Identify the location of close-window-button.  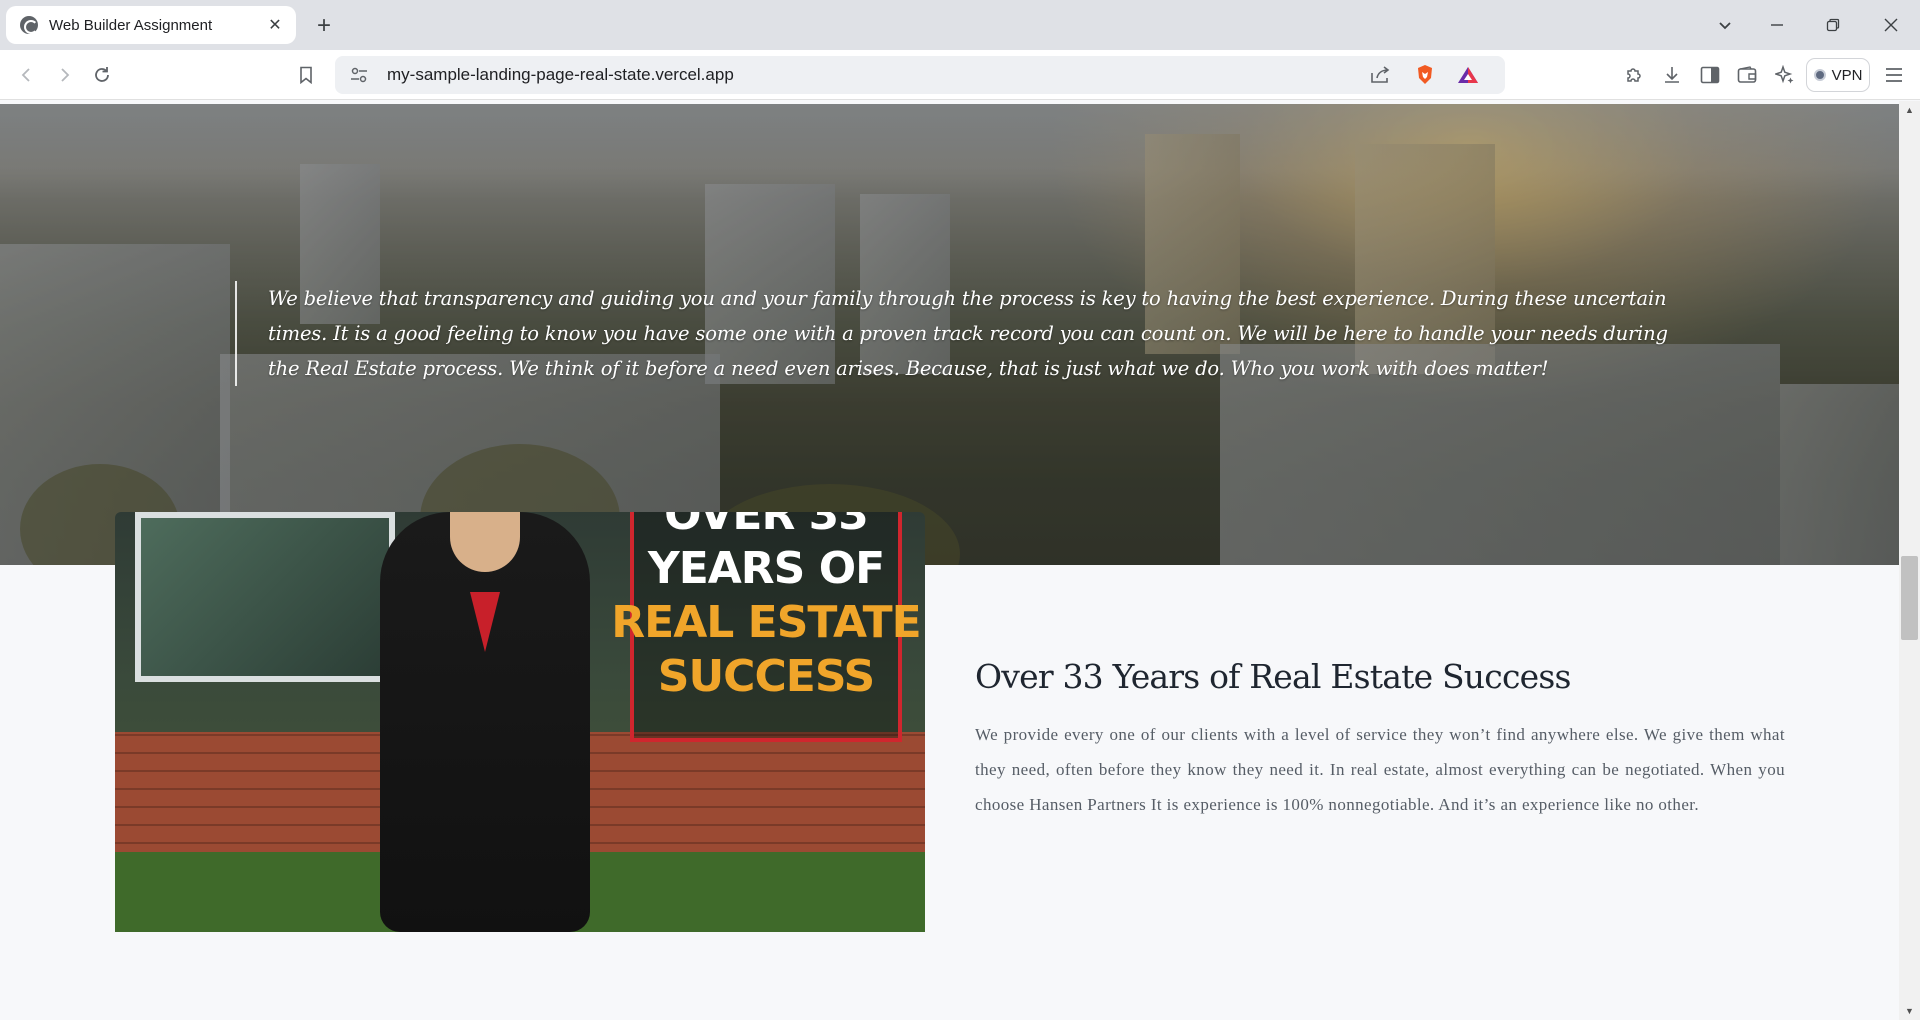
(1891, 25).